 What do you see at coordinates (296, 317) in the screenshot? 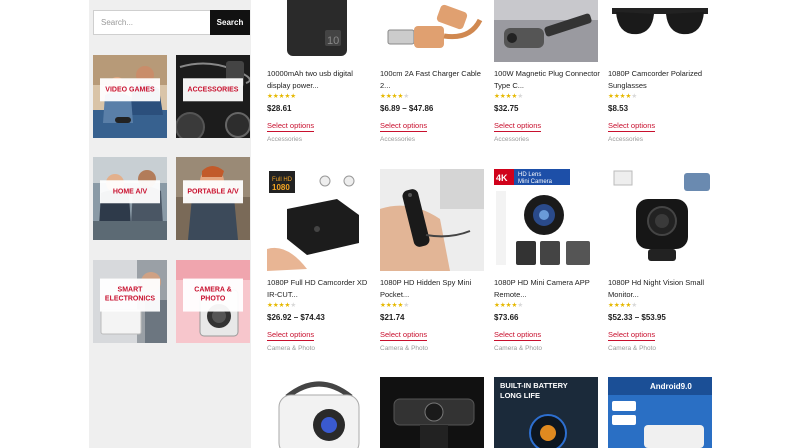
I see `product-price: $26.92 – $74.43` at bounding box center [296, 317].